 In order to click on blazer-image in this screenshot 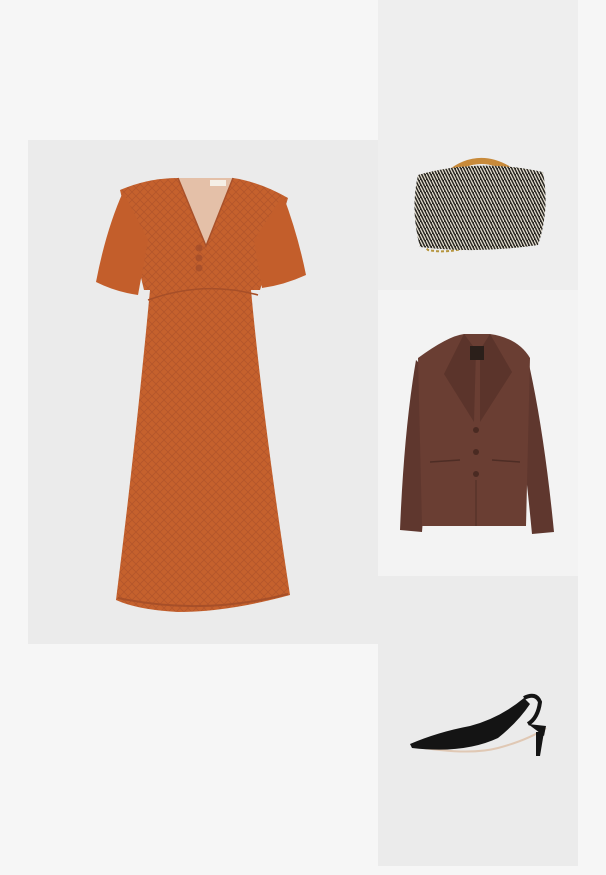, I will do `click(477, 434)`.